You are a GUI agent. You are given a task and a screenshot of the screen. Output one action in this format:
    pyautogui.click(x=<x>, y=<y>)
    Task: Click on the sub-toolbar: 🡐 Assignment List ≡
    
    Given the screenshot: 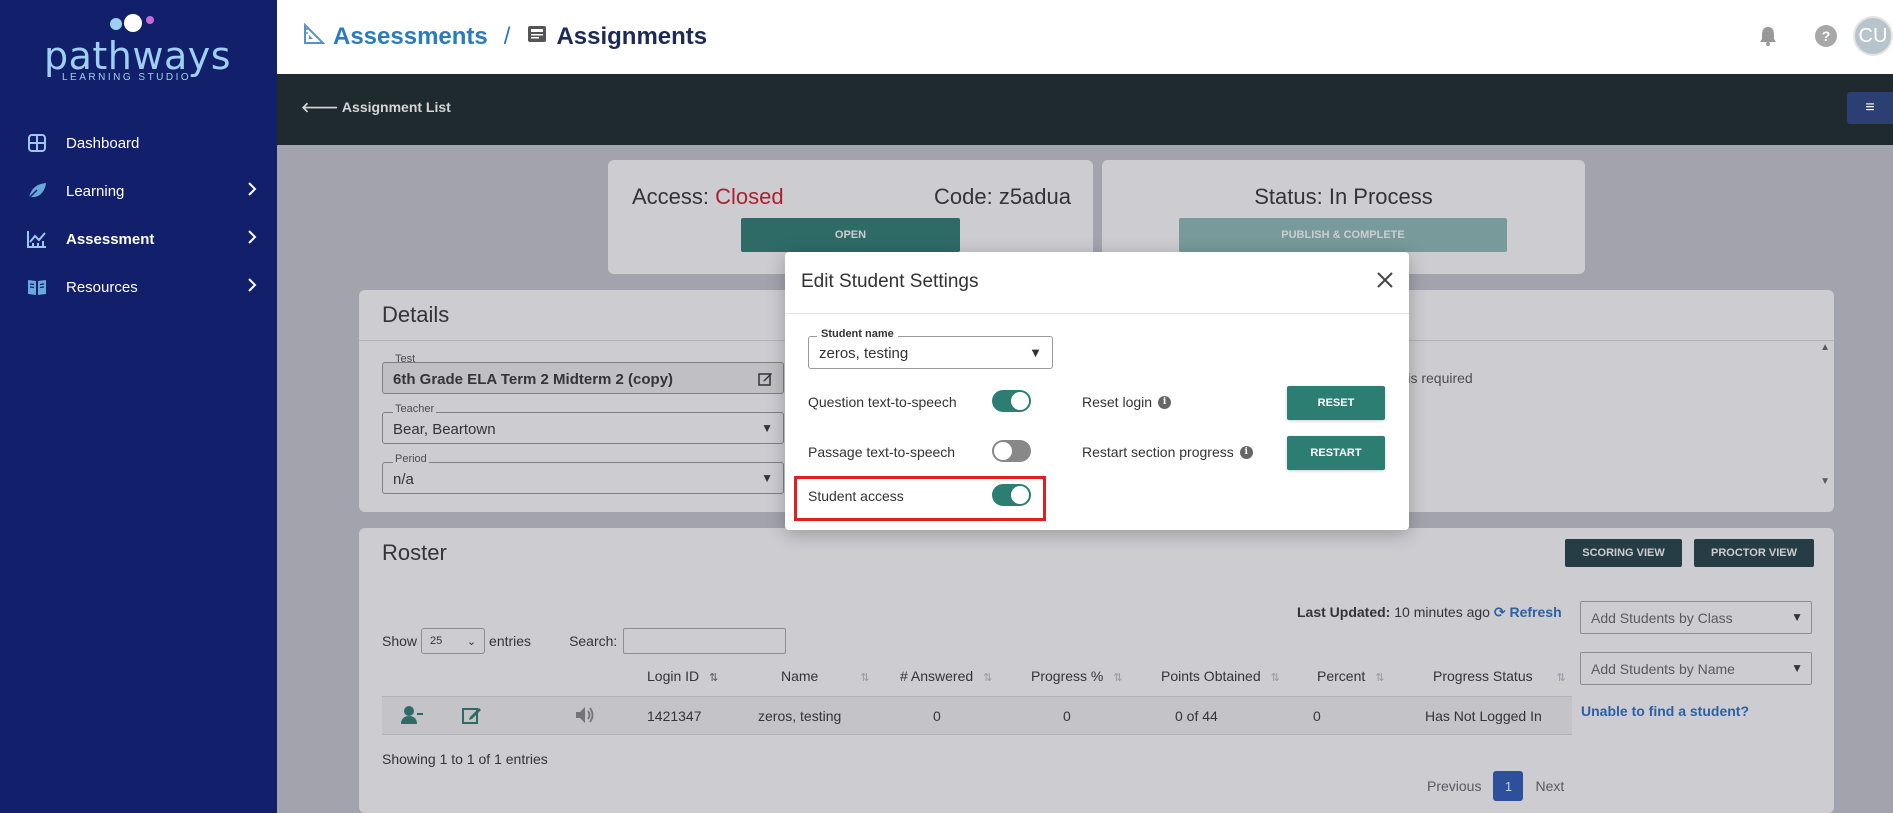 What is the action you would take?
    pyautogui.click(x=1085, y=109)
    